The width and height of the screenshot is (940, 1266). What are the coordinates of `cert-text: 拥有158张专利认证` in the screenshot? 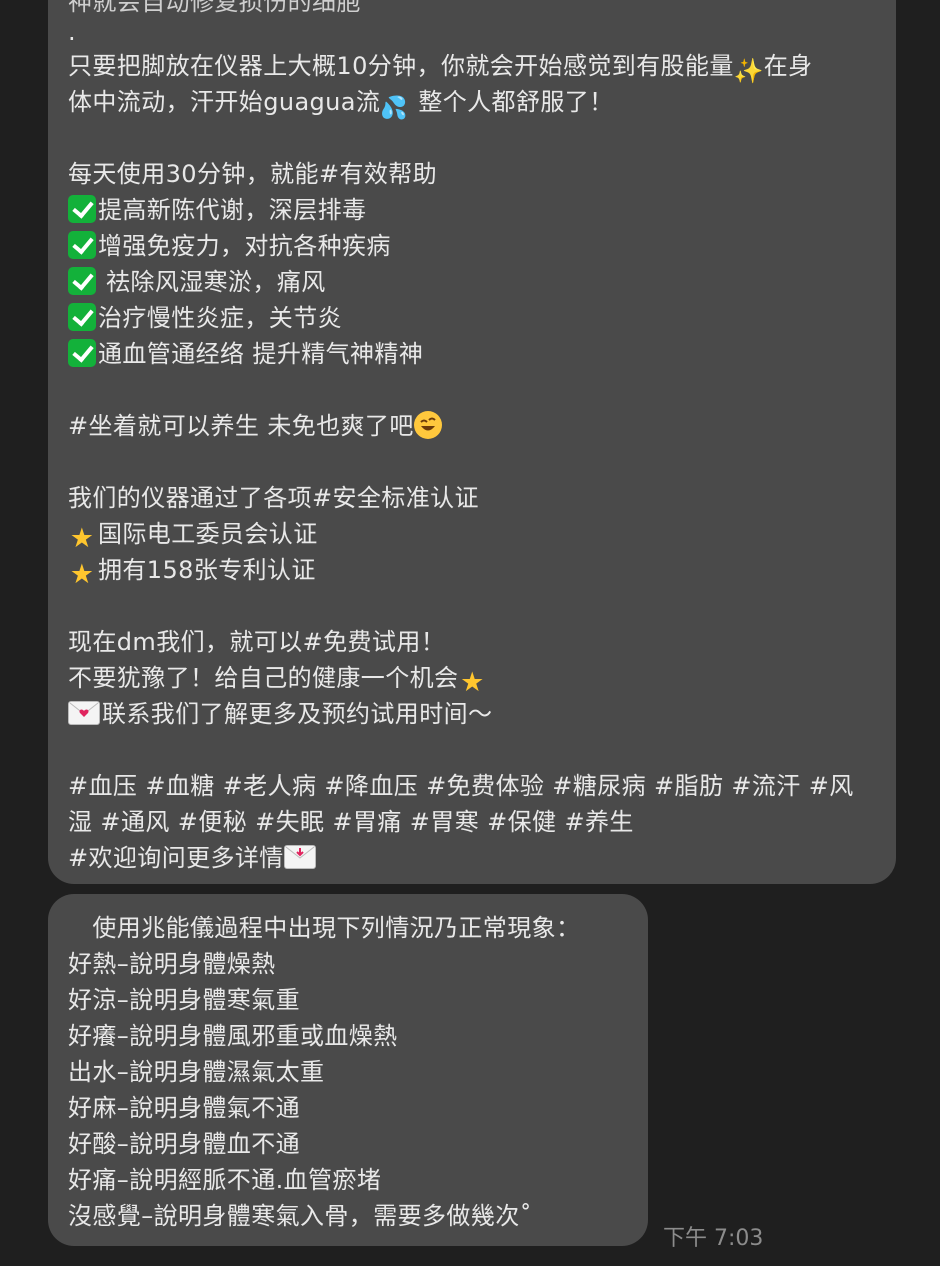 It's located at (207, 570).